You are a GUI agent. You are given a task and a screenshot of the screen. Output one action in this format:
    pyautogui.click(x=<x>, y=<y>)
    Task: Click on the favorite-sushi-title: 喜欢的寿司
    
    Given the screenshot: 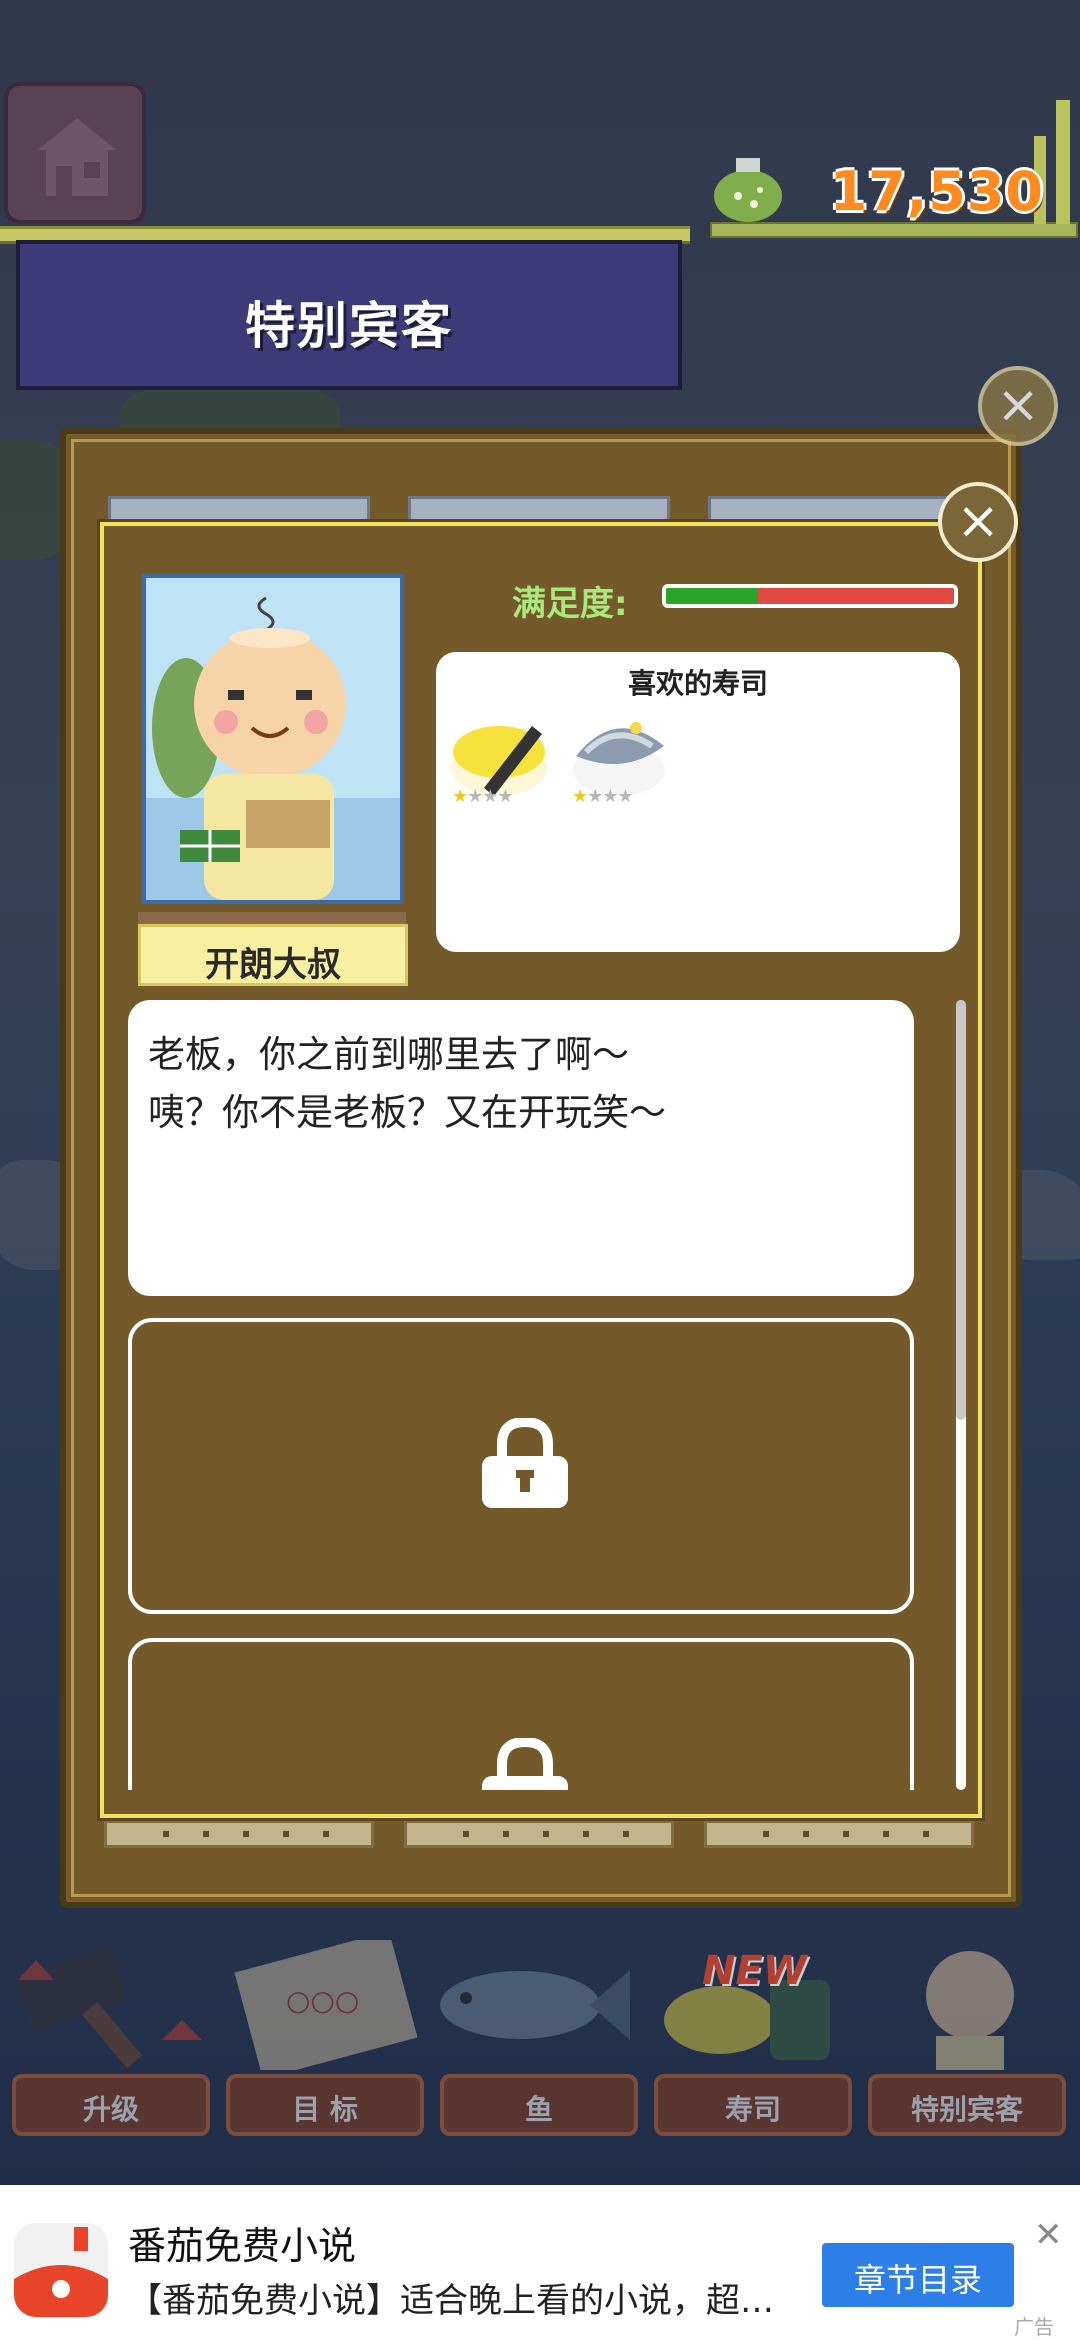 What is the action you would take?
    pyautogui.click(x=697, y=683)
    